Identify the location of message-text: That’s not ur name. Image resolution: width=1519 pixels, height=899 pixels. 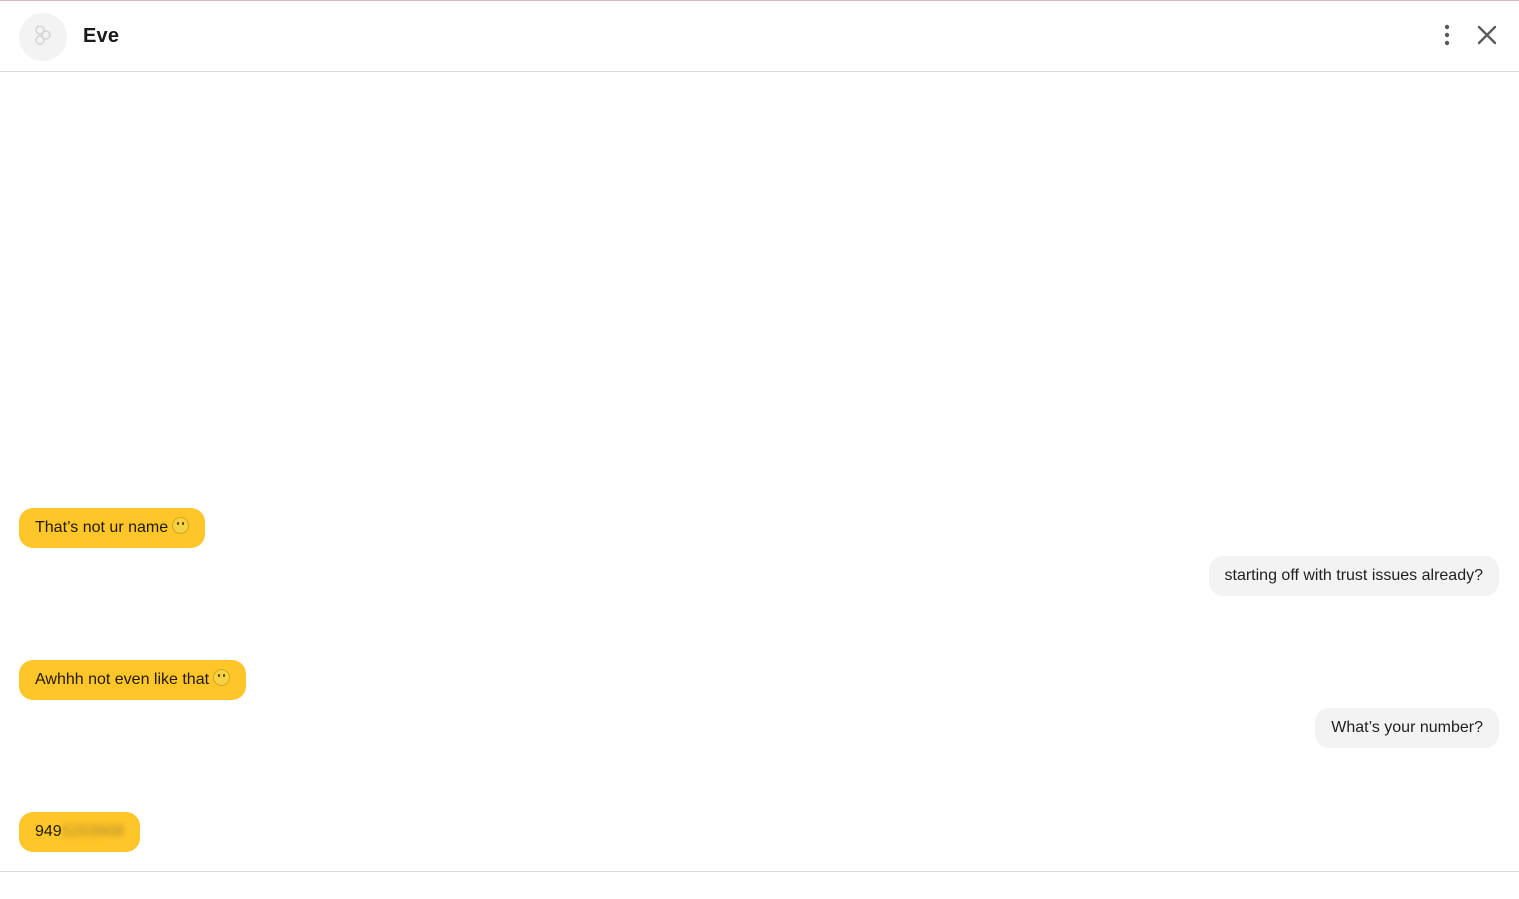
(102, 527).